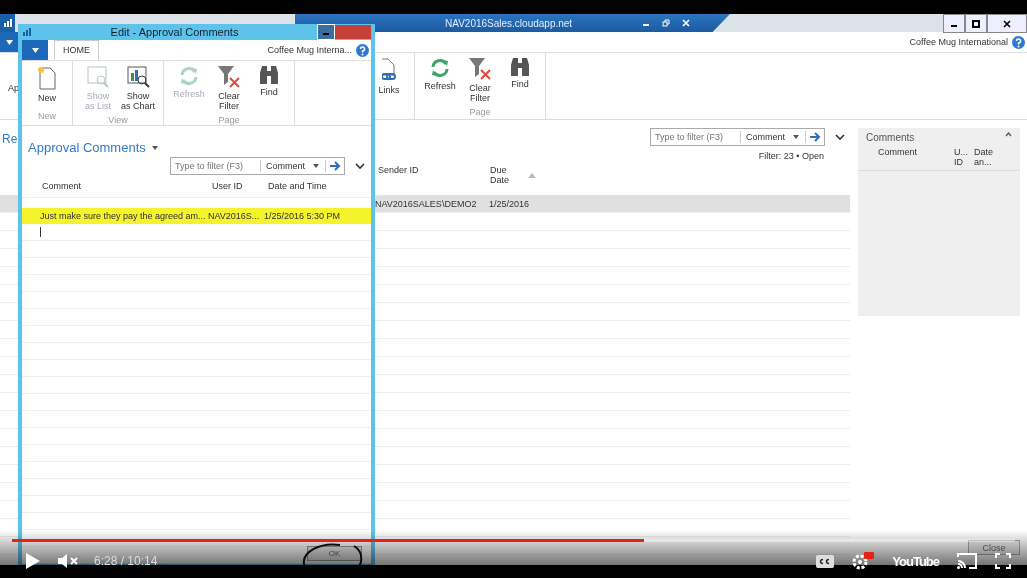  What do you see at coordinates (890, 137) in the screenshot?
I see `factbox-title: Comments` at bounding box center [890, 137].